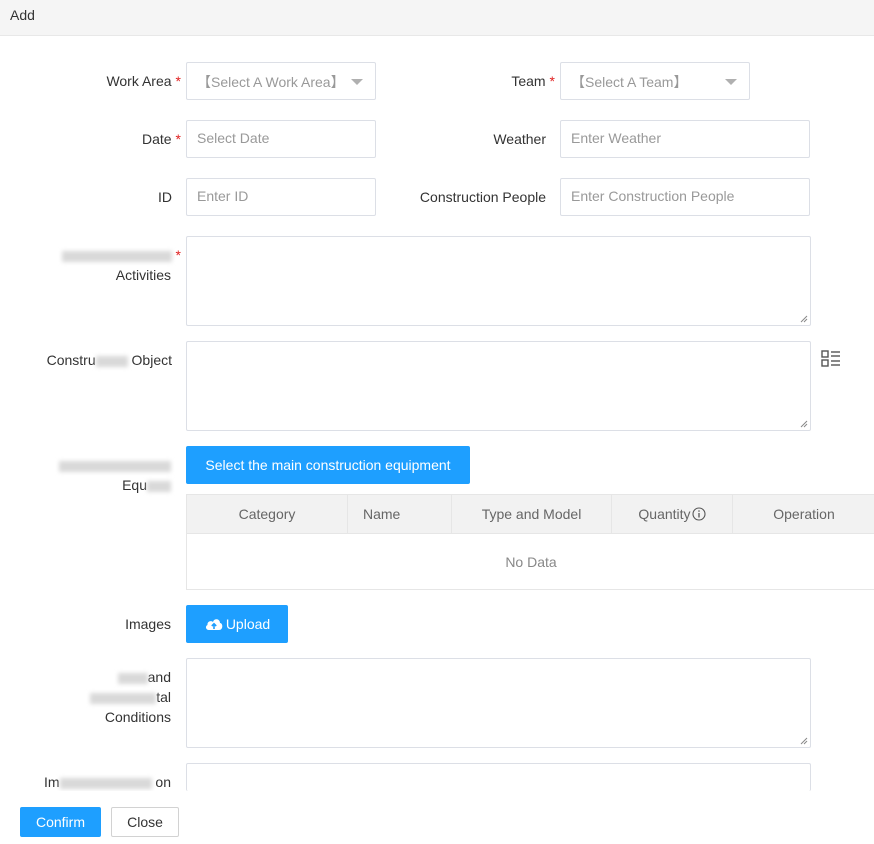 This screenshot has width=874, height=844. What do you see at coordinates (804, 514) in the screenshot?
I see `column-header-operation: Operation` at bounding box center [804, 514].